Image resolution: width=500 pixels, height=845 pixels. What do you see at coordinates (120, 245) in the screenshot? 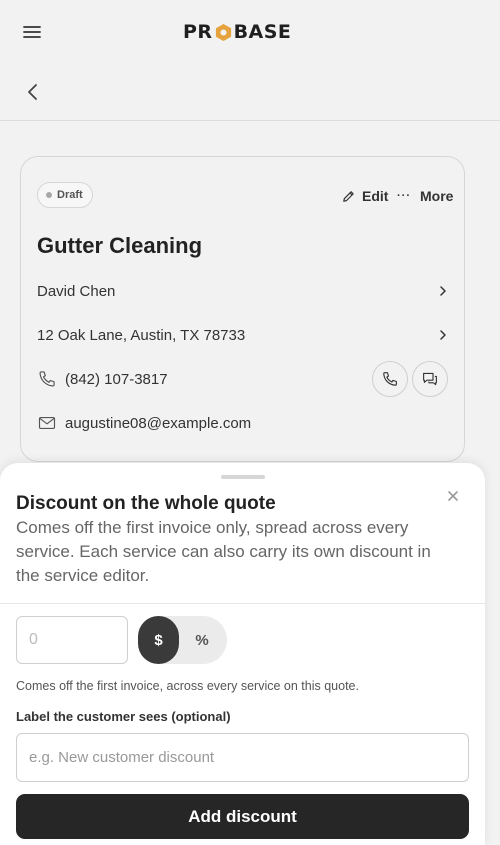
I see `quote-title: Gutter Cleaning` at bounding box center [120, 245].